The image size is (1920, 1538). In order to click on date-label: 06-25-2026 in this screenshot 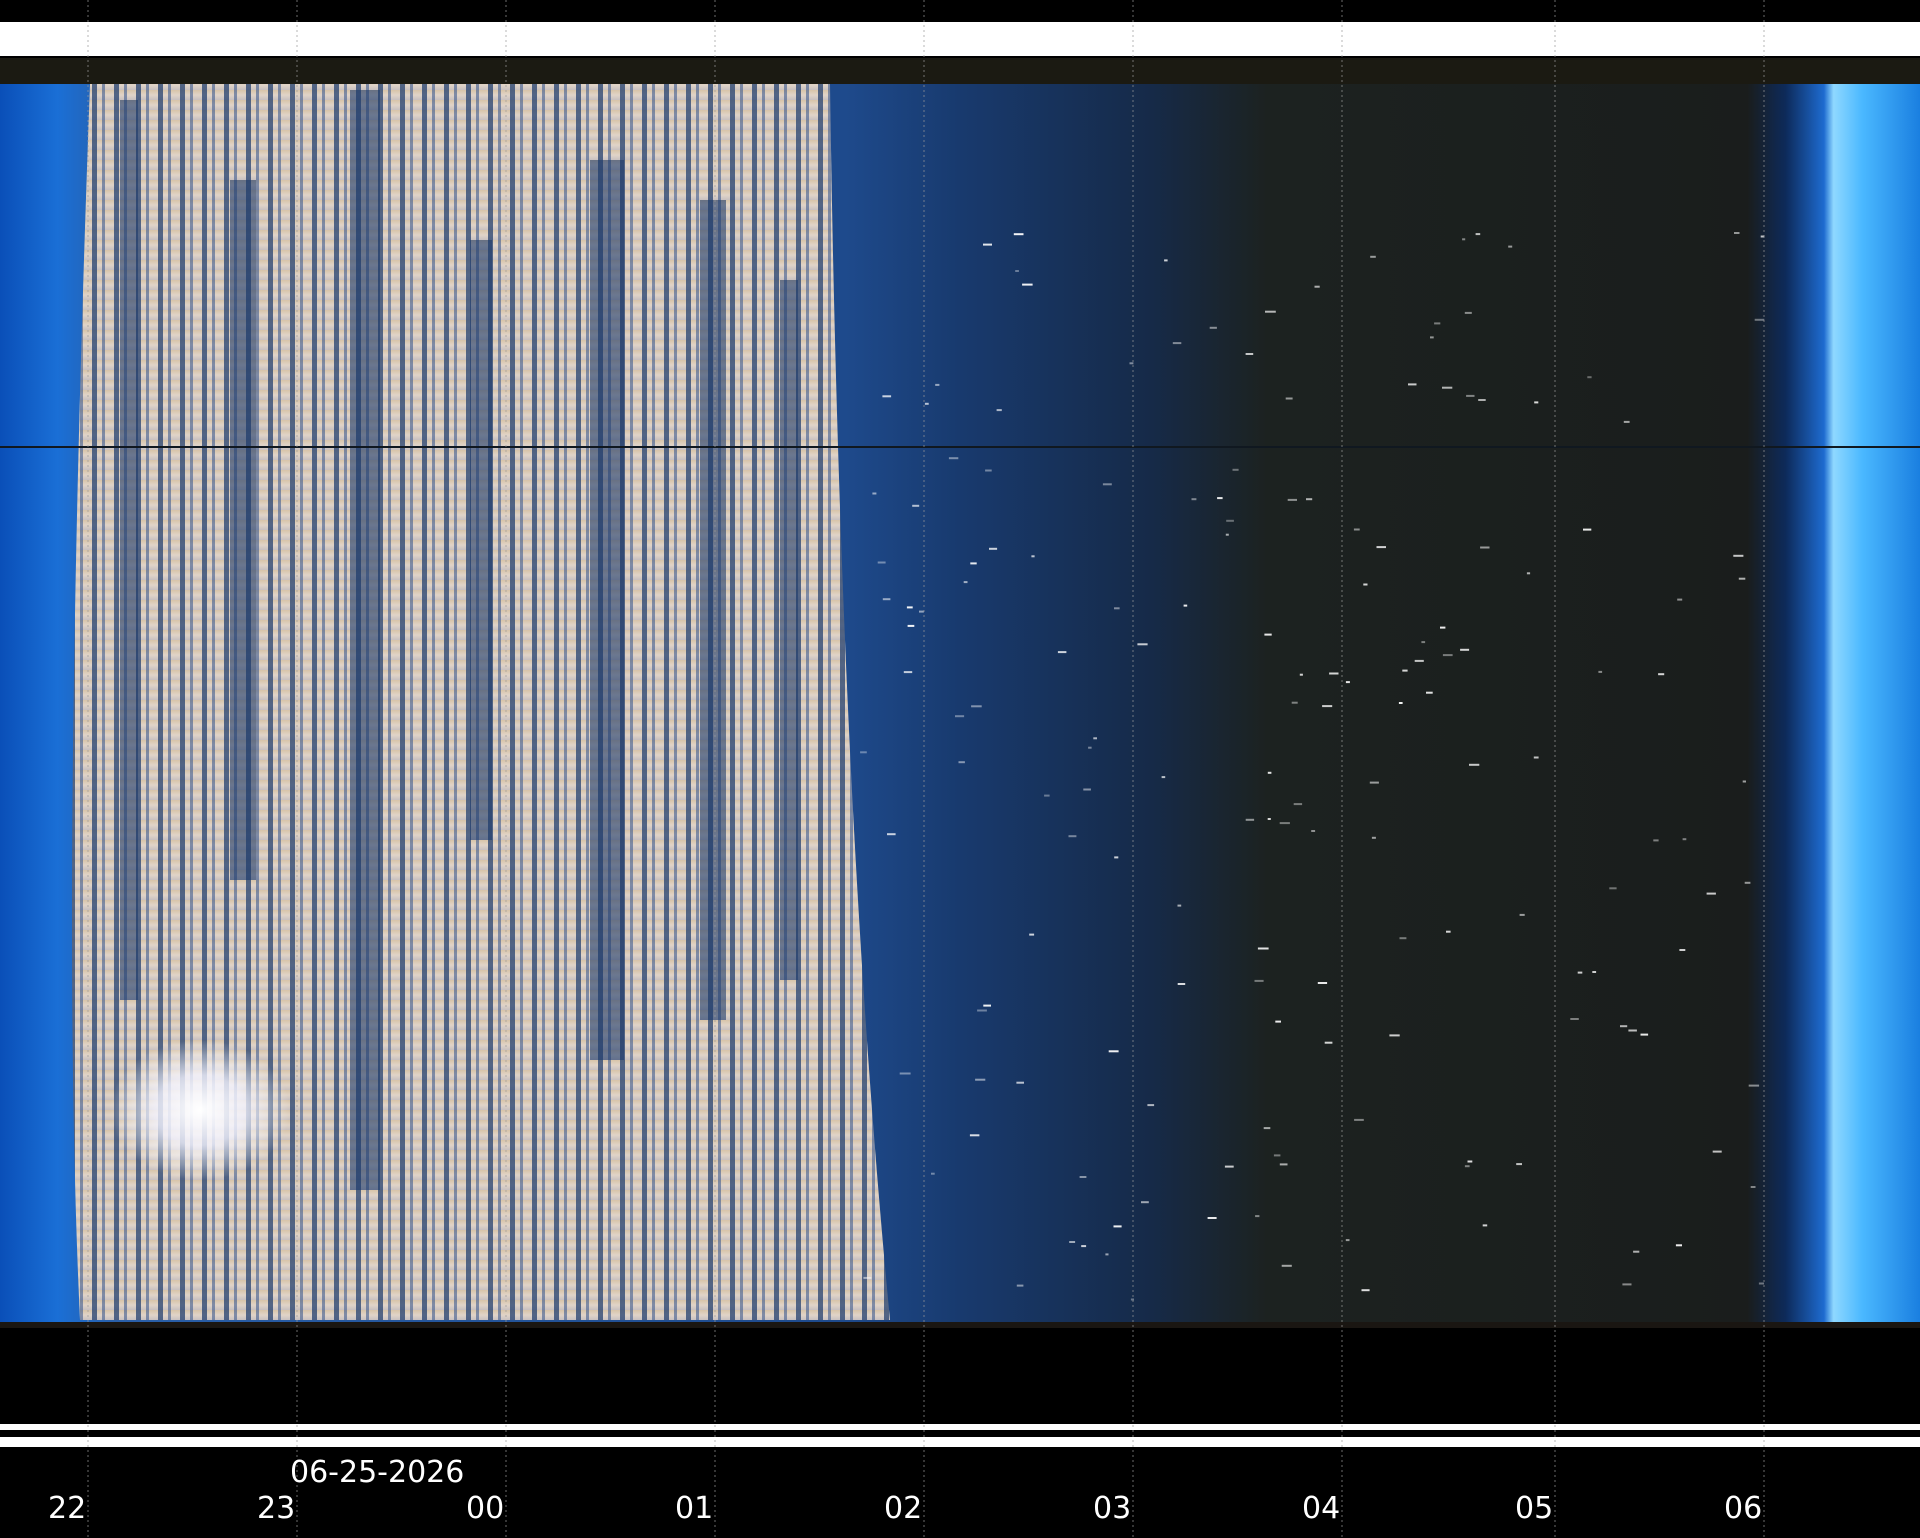, I will do `click(377, 1472)`.